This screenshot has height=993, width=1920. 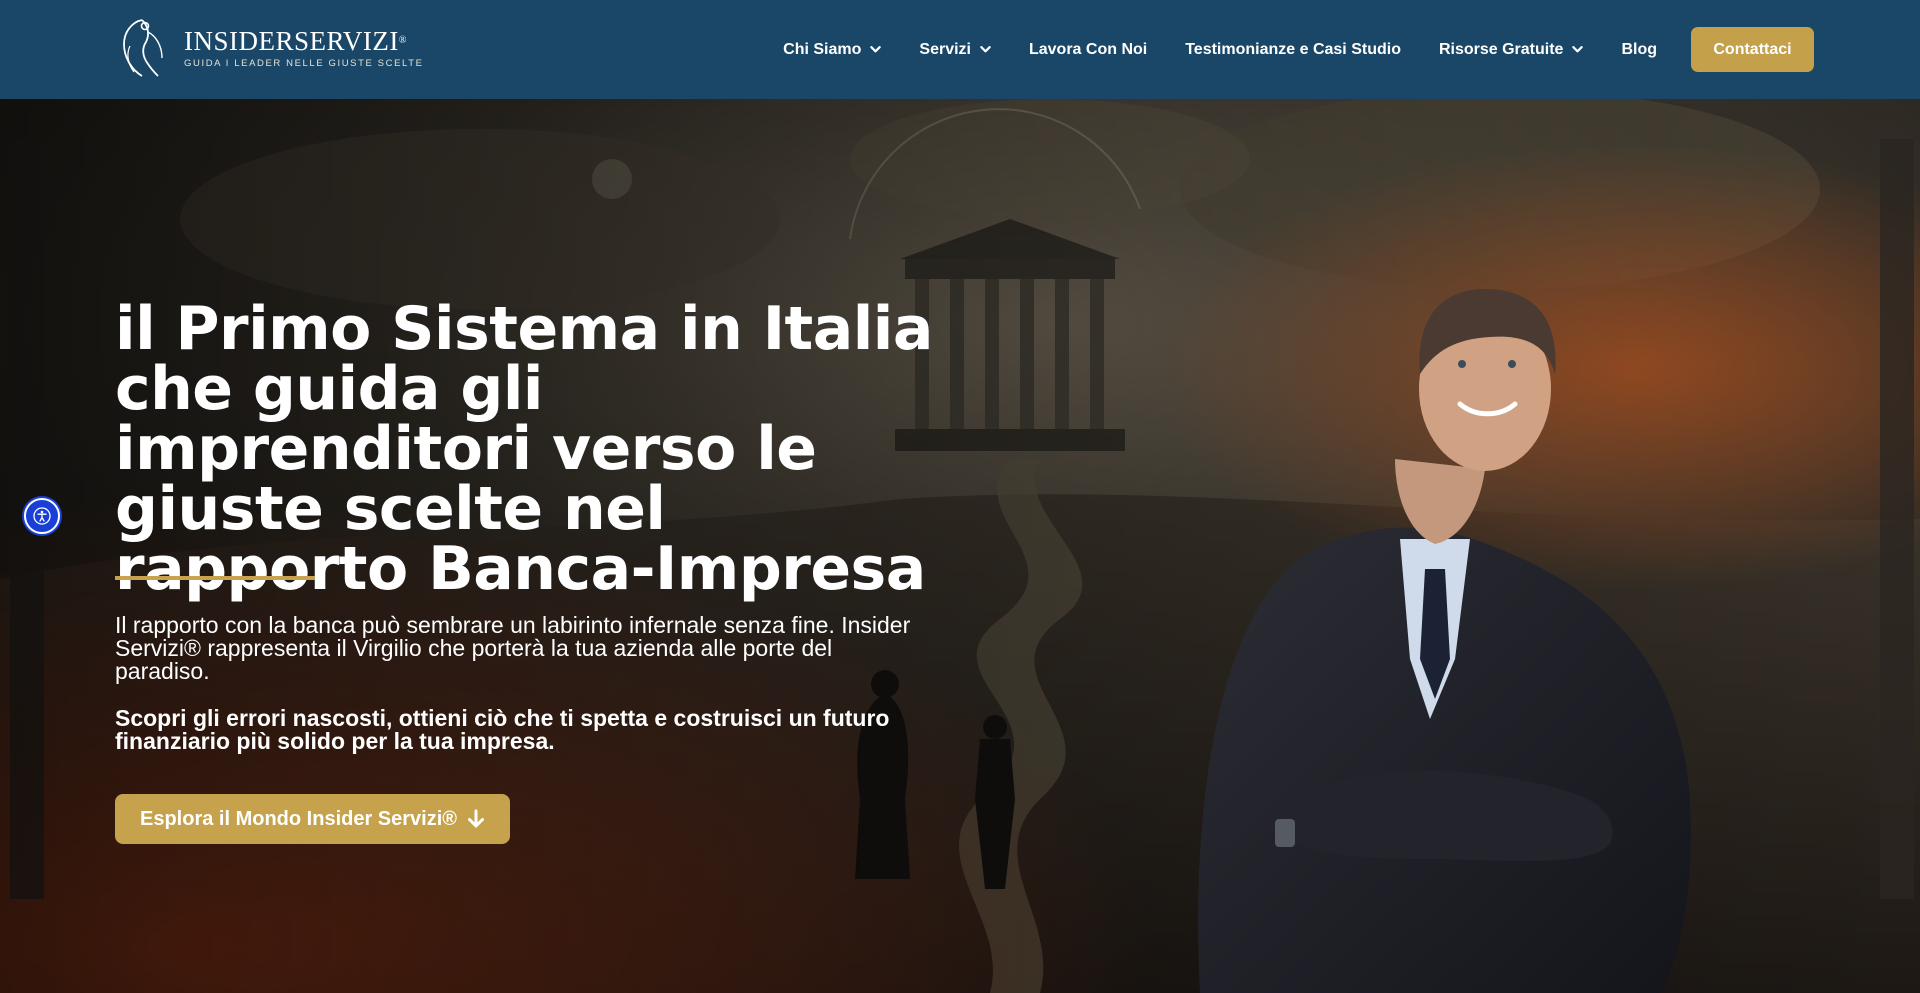 What do you see at coordinates (304, 63) in the screenshot?
I see `brand-tagline: GUIDA I LEADER NELLE GIUSTE SCELTE` at bounding box center [304, 63].